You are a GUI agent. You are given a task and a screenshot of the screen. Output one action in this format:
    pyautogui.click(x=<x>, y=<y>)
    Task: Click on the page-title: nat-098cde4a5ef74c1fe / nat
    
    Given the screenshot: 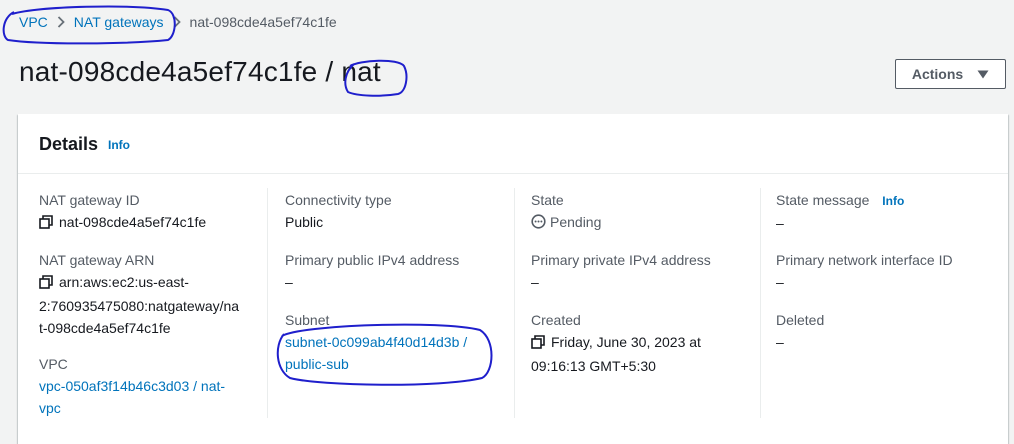 What is the action you would take?
    pyautogui.click(x=200, y=71)
    